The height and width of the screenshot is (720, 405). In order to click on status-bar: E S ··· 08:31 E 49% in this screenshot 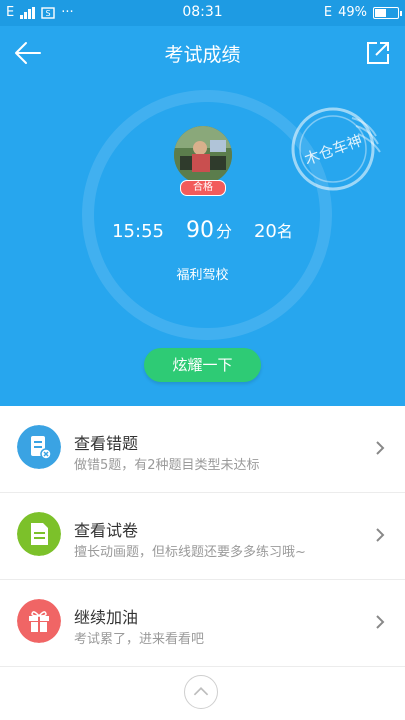, I will do `click(202, 13)`.